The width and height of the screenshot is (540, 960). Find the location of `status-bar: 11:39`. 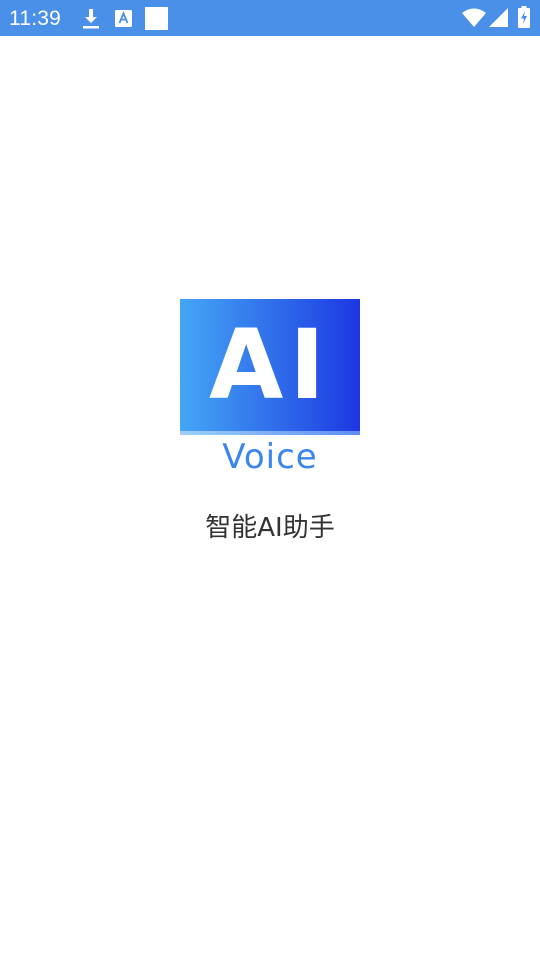

status-bar: 11:39 is located at coordinates (270, 18).